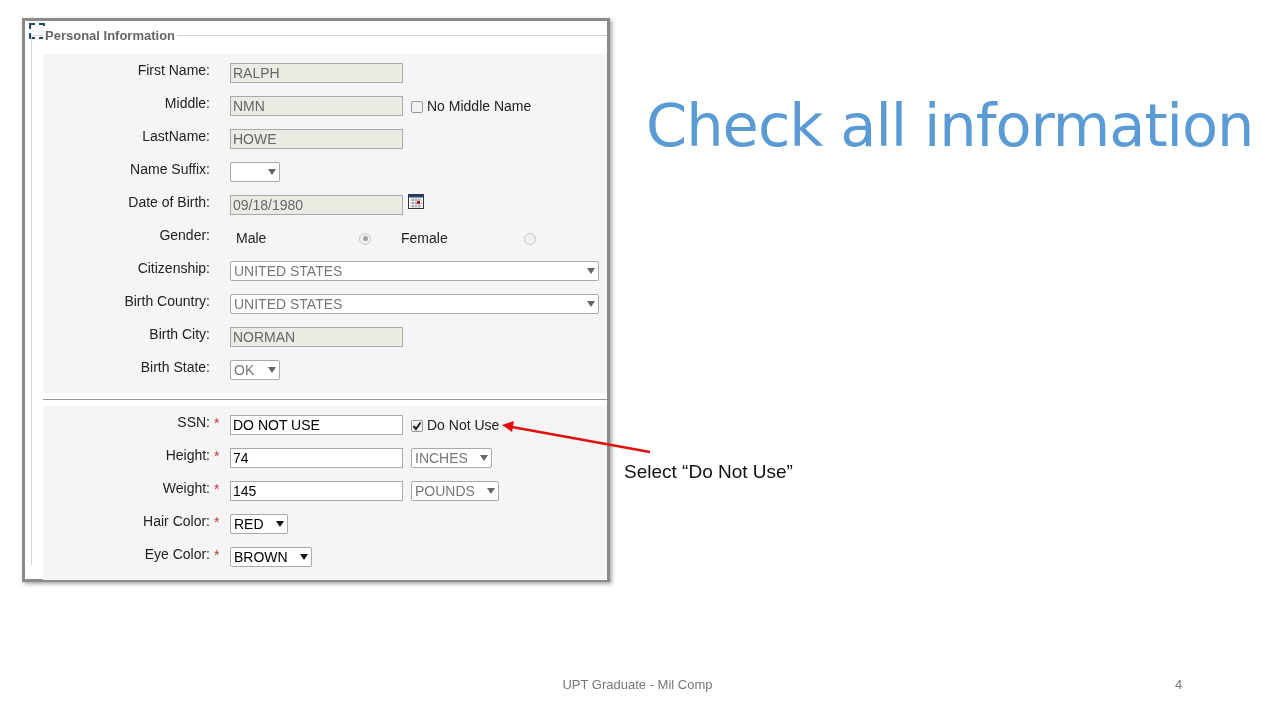  I want to click on dropdown-value: INCHES, so click(441, 458).